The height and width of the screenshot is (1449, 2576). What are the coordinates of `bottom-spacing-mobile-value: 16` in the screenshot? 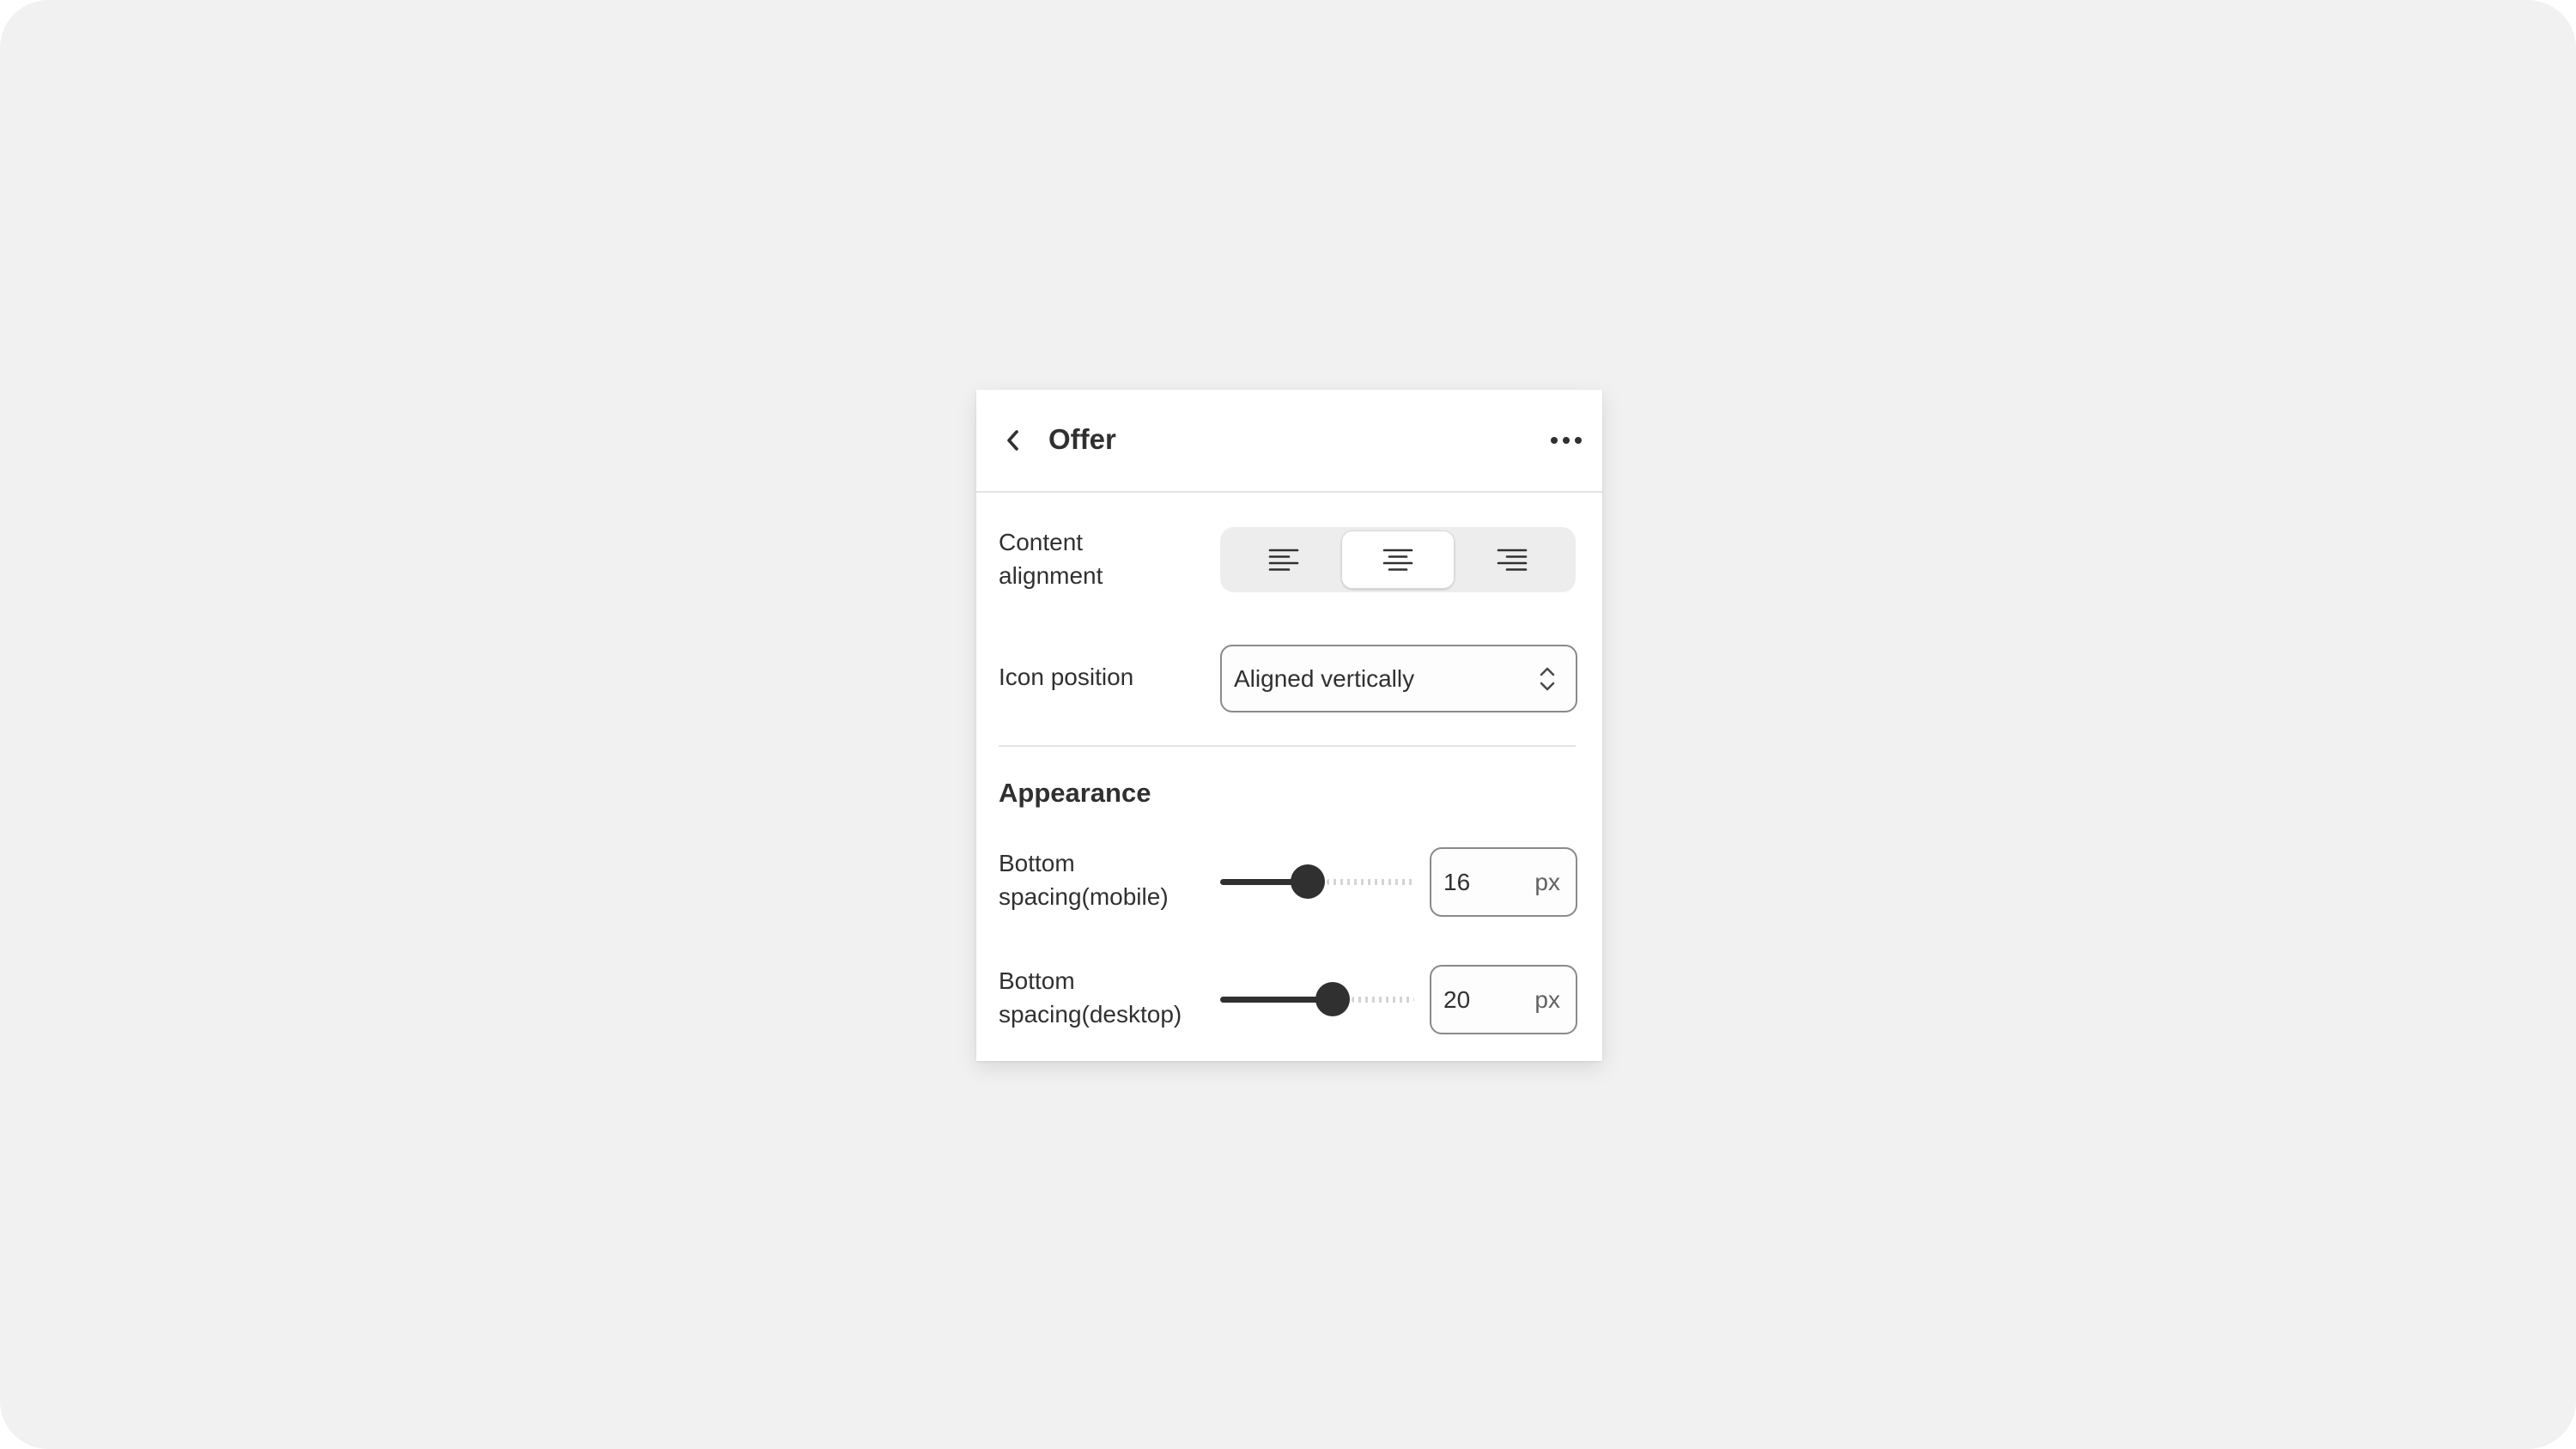 It's located at (1457, 882).